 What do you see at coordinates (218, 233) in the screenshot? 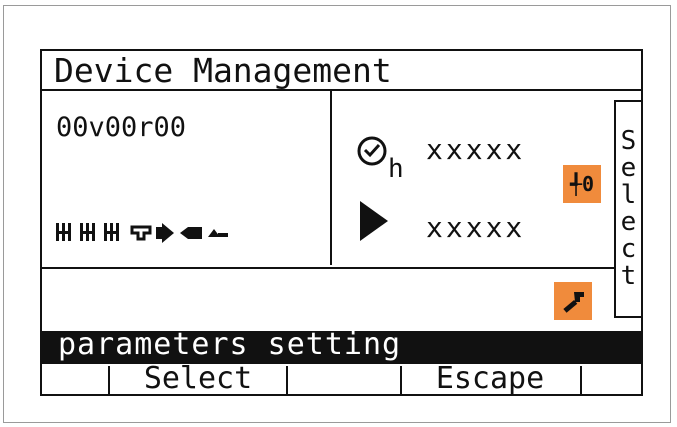
I see `arrow-icon` at bounding box center [218, 233].